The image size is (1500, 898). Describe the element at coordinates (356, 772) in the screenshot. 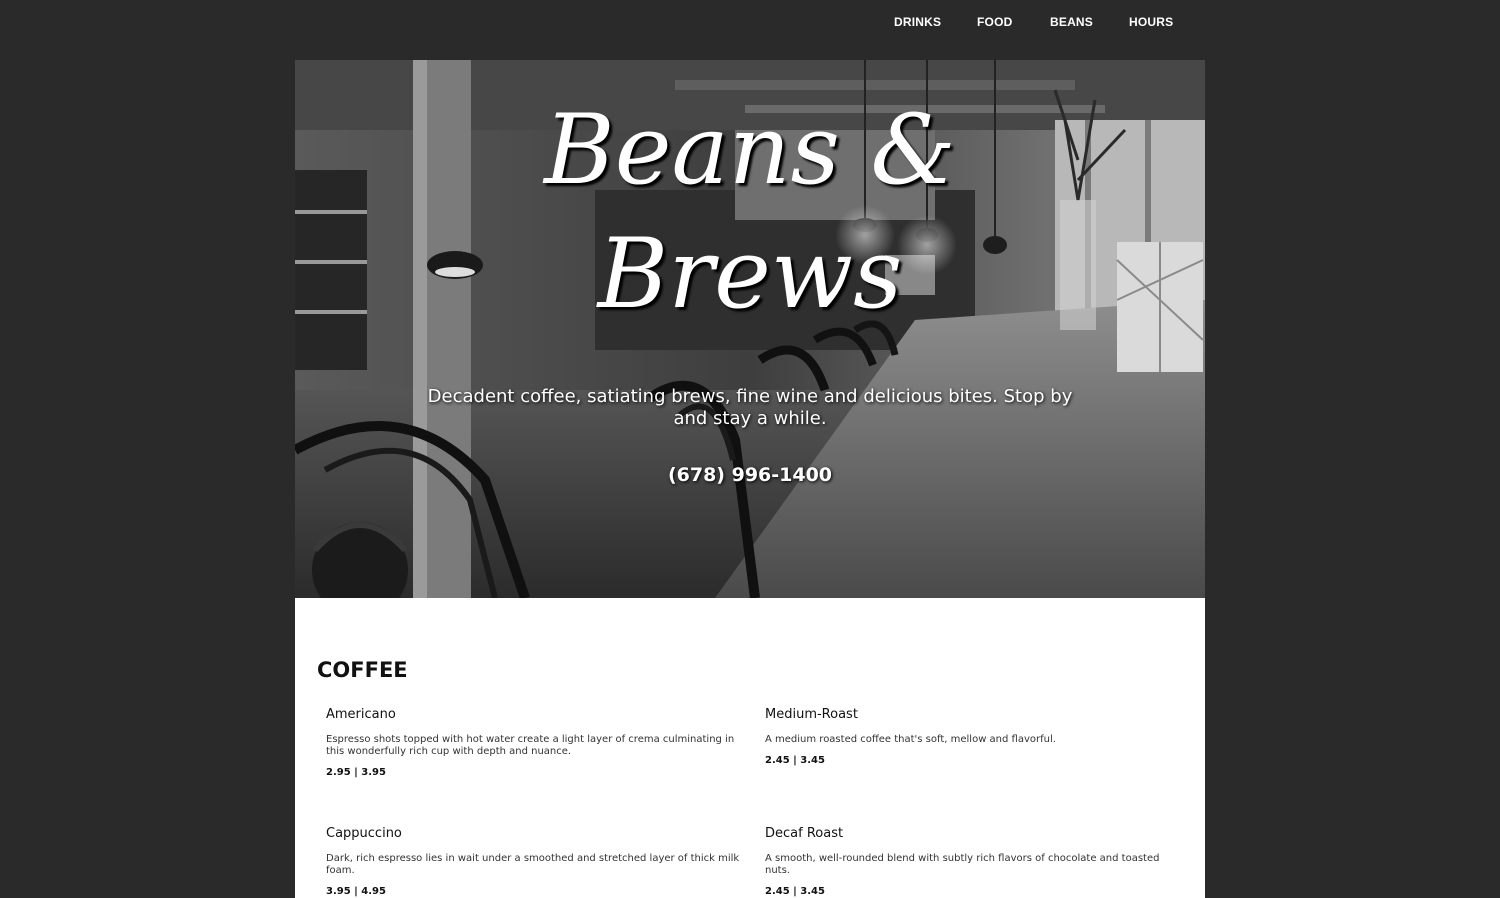

I see `menu-item-price: 2.95 | 3.95` at that location.